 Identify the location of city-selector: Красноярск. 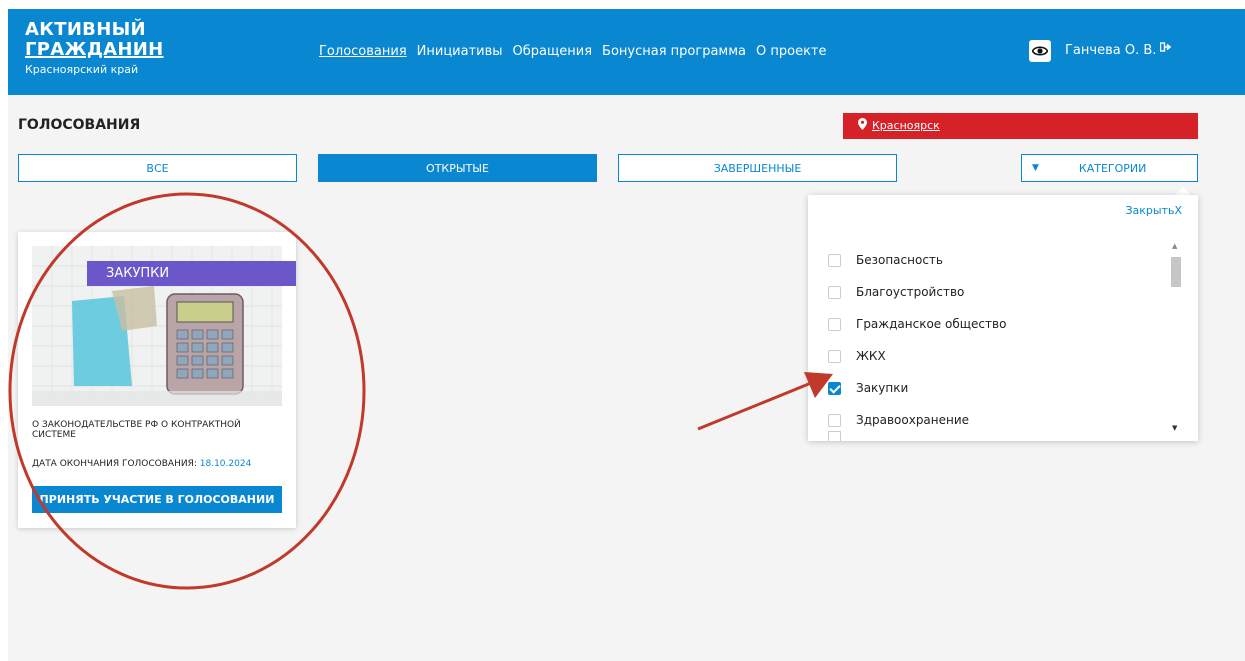
(1020, 126).